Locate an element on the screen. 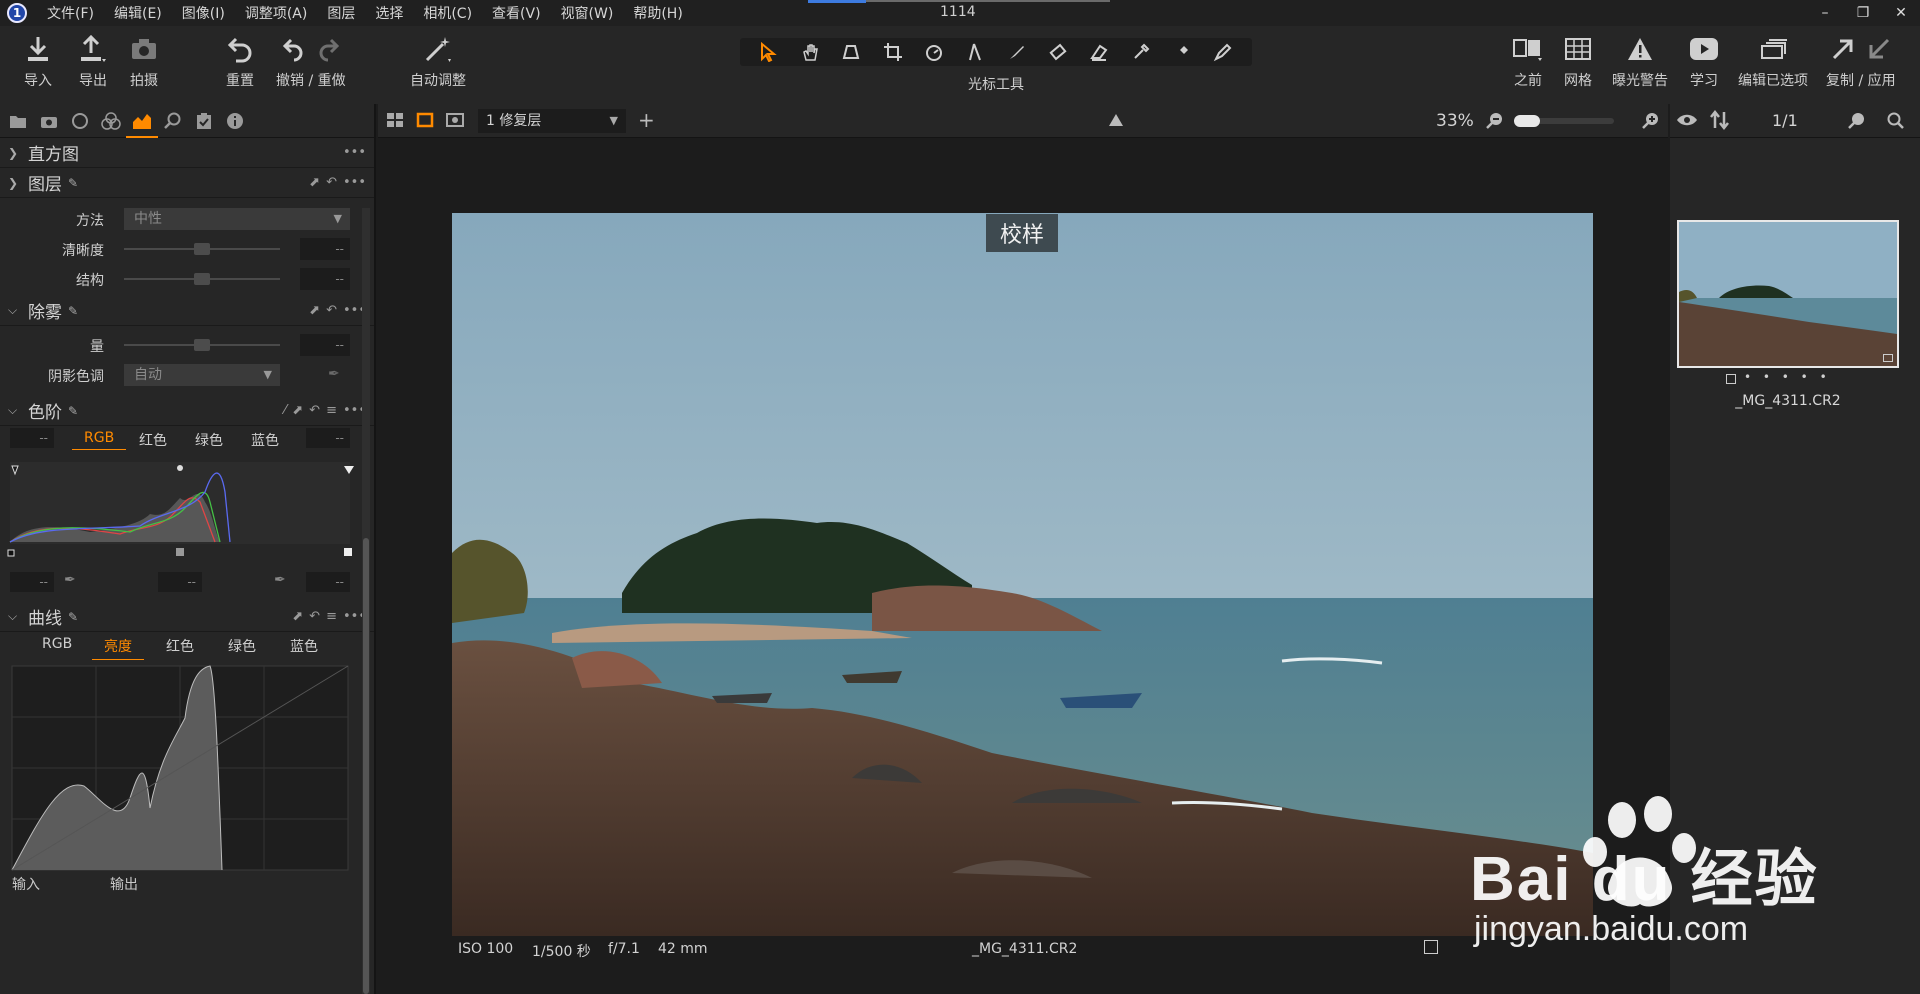 The image size is (1920, 994). import-button: 导入 is located at coordinates (38, 62).